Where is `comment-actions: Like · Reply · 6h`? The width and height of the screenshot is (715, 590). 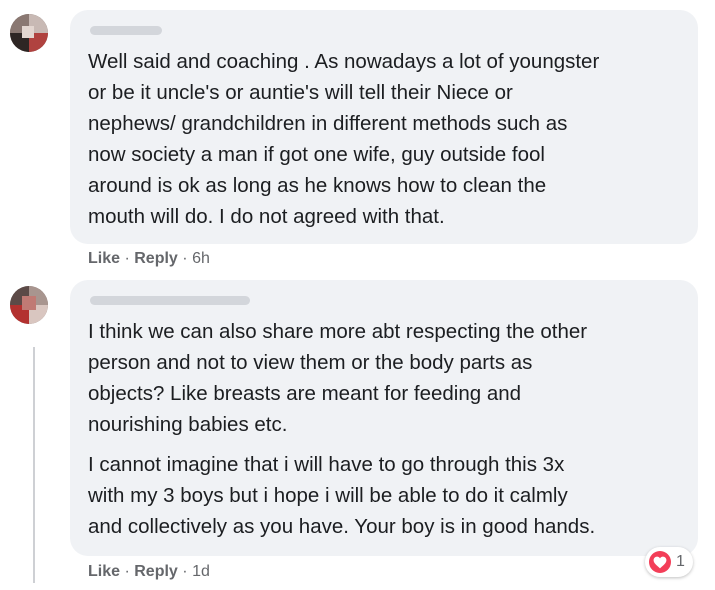 comment-actions: Like · Reply · 6h is located at coordinates (149, 259).